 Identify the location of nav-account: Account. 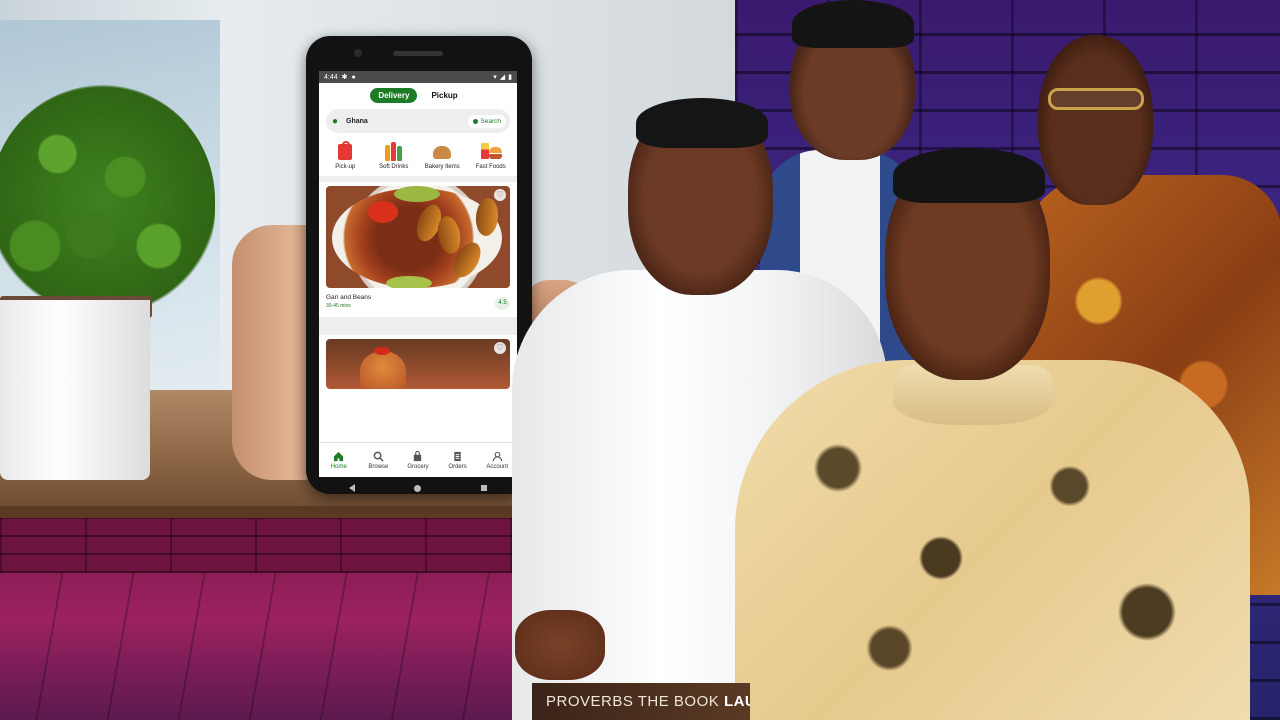
(497, 460).